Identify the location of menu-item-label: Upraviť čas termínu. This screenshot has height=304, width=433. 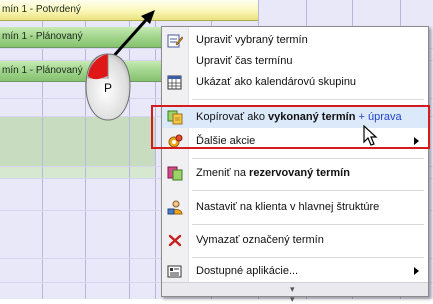
(244, 61).